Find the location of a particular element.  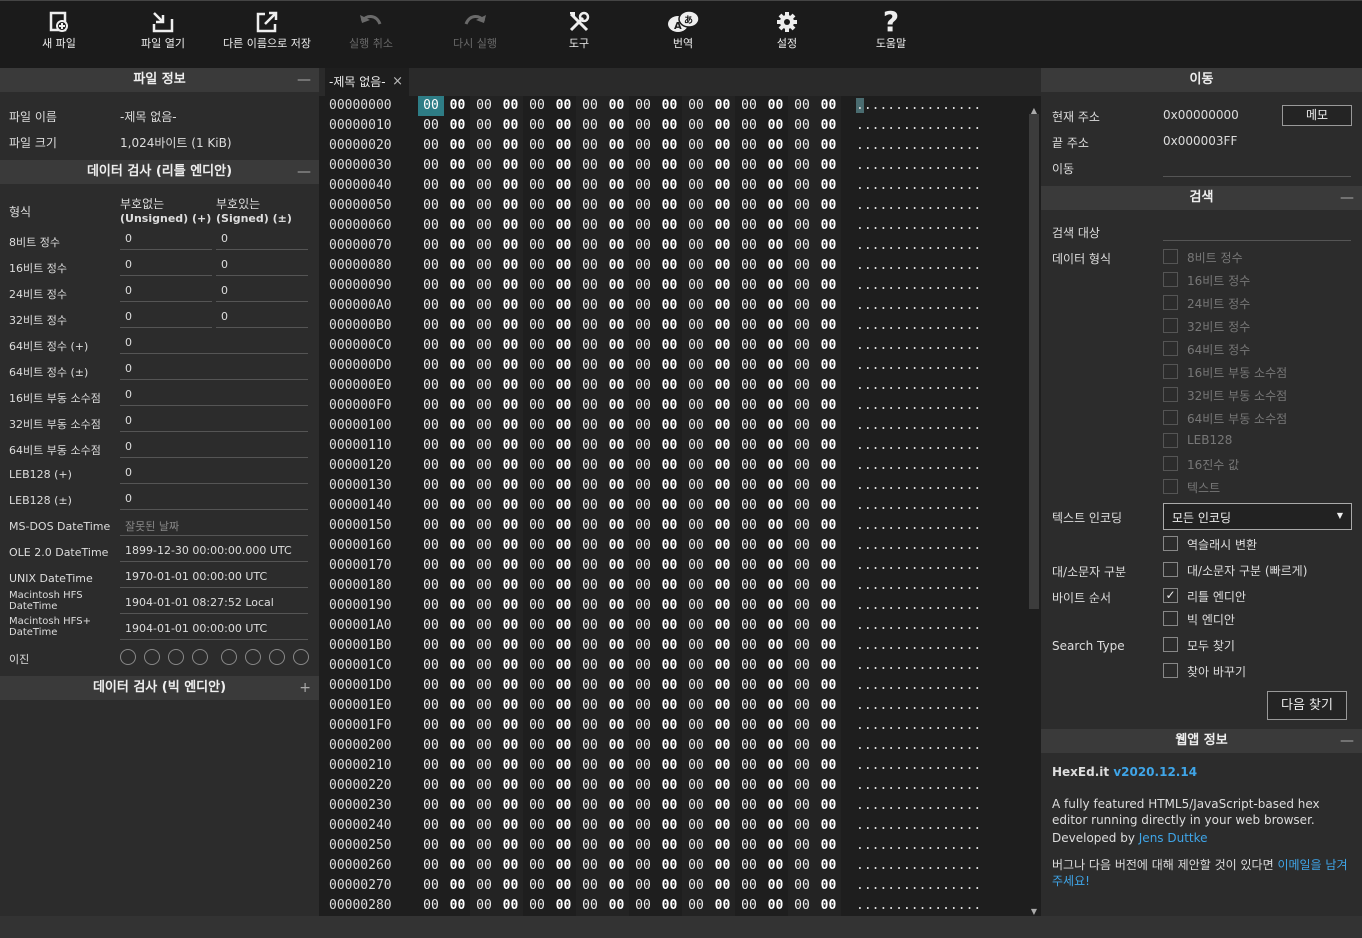

help-button: ? 도움말 is located at coordinates (891, 36).